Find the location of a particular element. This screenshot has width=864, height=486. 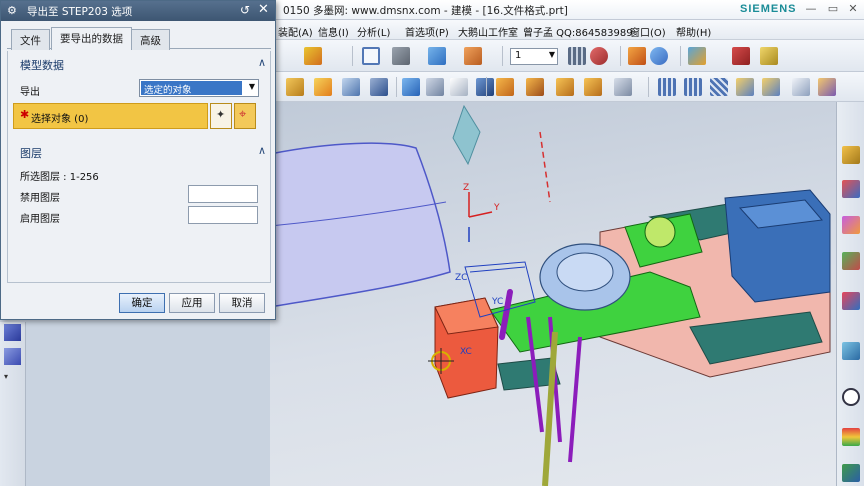

menu-studio: 大鹅山工作室 is located at coordinates (488, 31).